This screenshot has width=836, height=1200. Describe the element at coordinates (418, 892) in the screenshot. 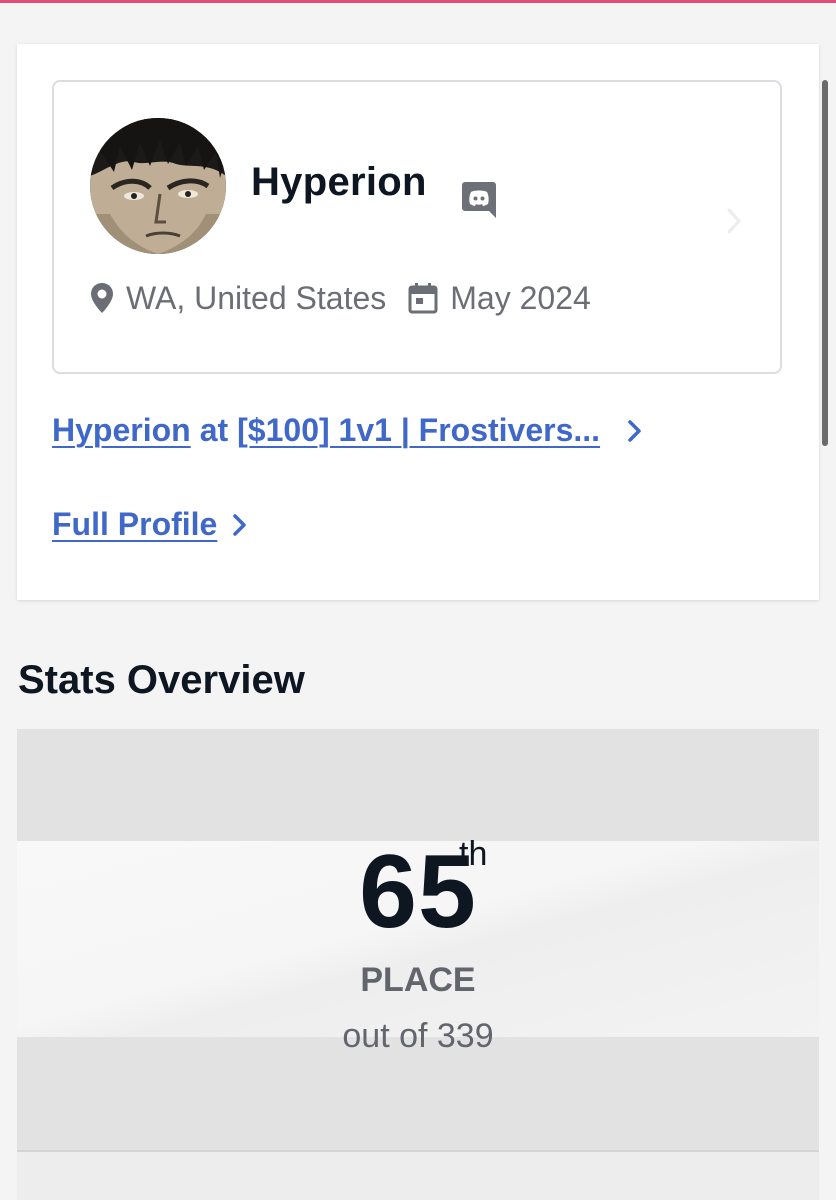

I see `rank-display: 65 th` at that location.